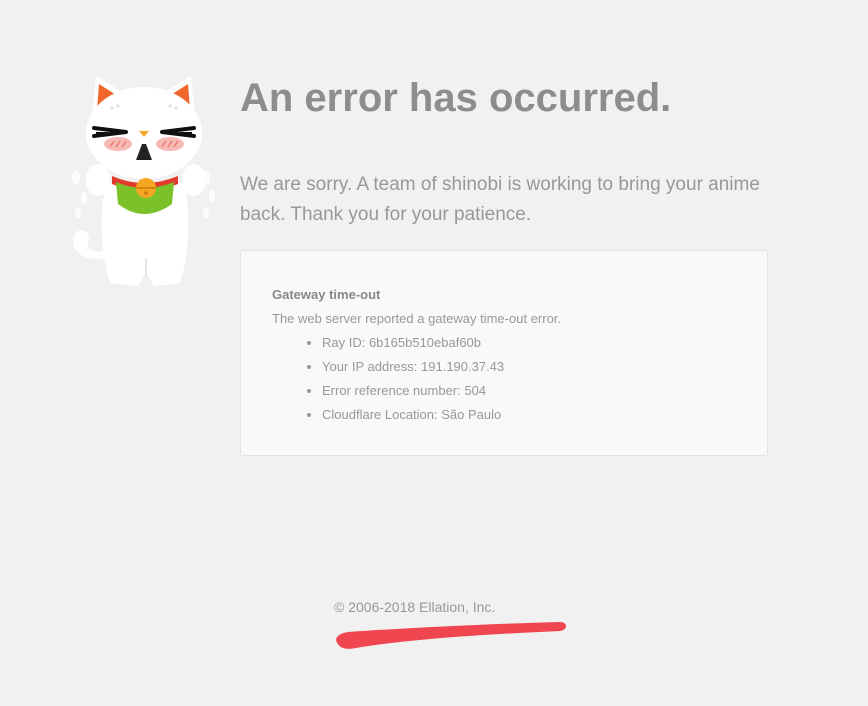  I want to click on red-underline-annotation, so click(451, 635).